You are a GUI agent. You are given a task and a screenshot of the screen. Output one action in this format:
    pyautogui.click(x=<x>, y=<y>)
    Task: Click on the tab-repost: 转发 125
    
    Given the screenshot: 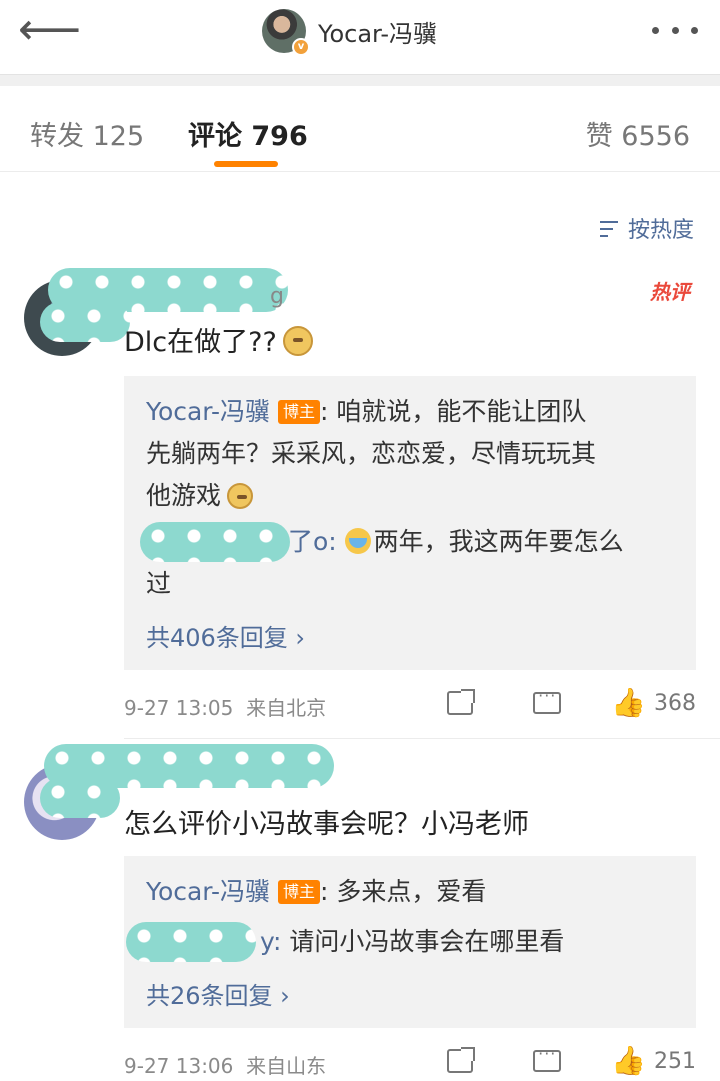 What is the action you would take?
    pyautogui.click(x=87, y=133)
    